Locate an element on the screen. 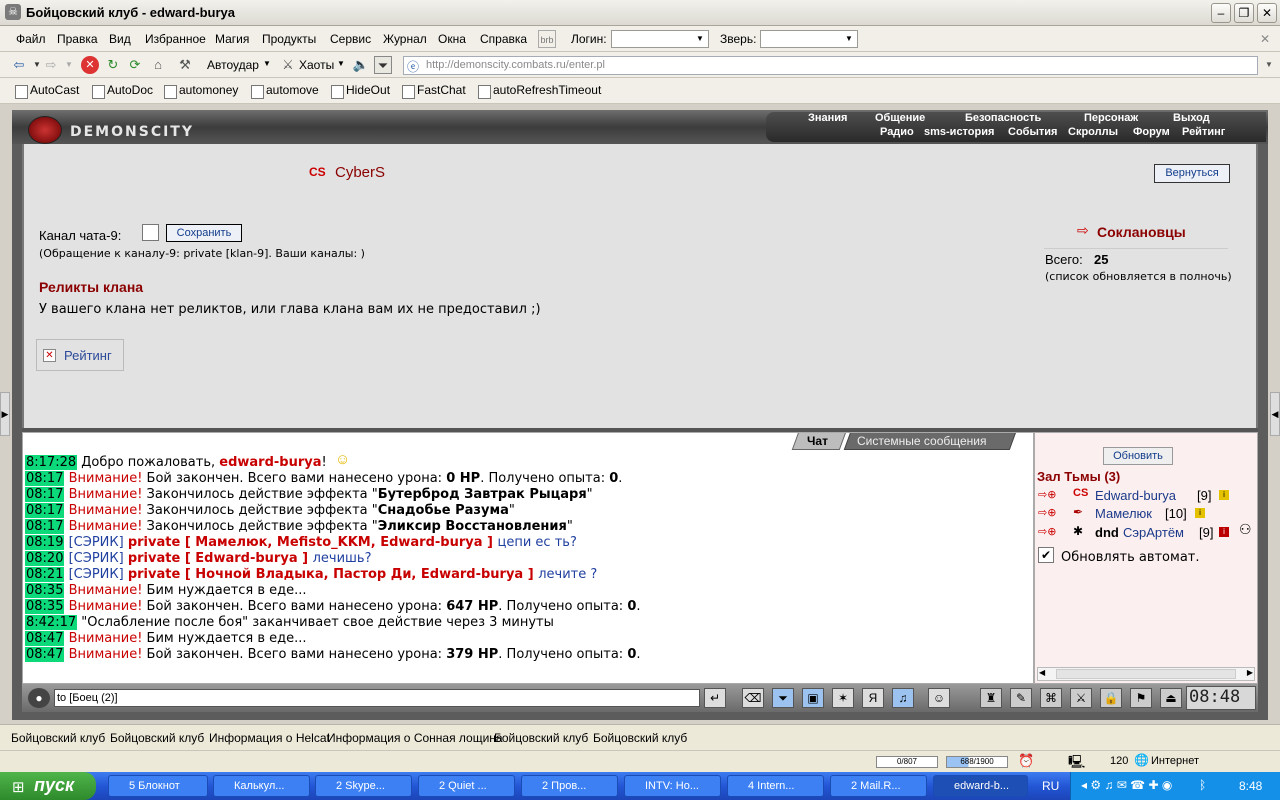 Image resolution: width=1280 pixels, height=800 pixels. right-collapse-icon: ◀ is located at coordinates (1275, 414).